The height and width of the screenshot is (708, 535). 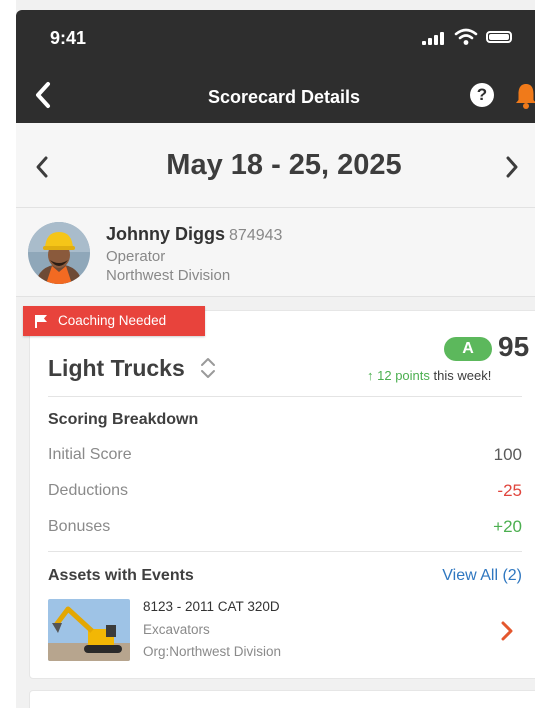 I want to click on bonuses-value: +20, so click(x=507, y=526).